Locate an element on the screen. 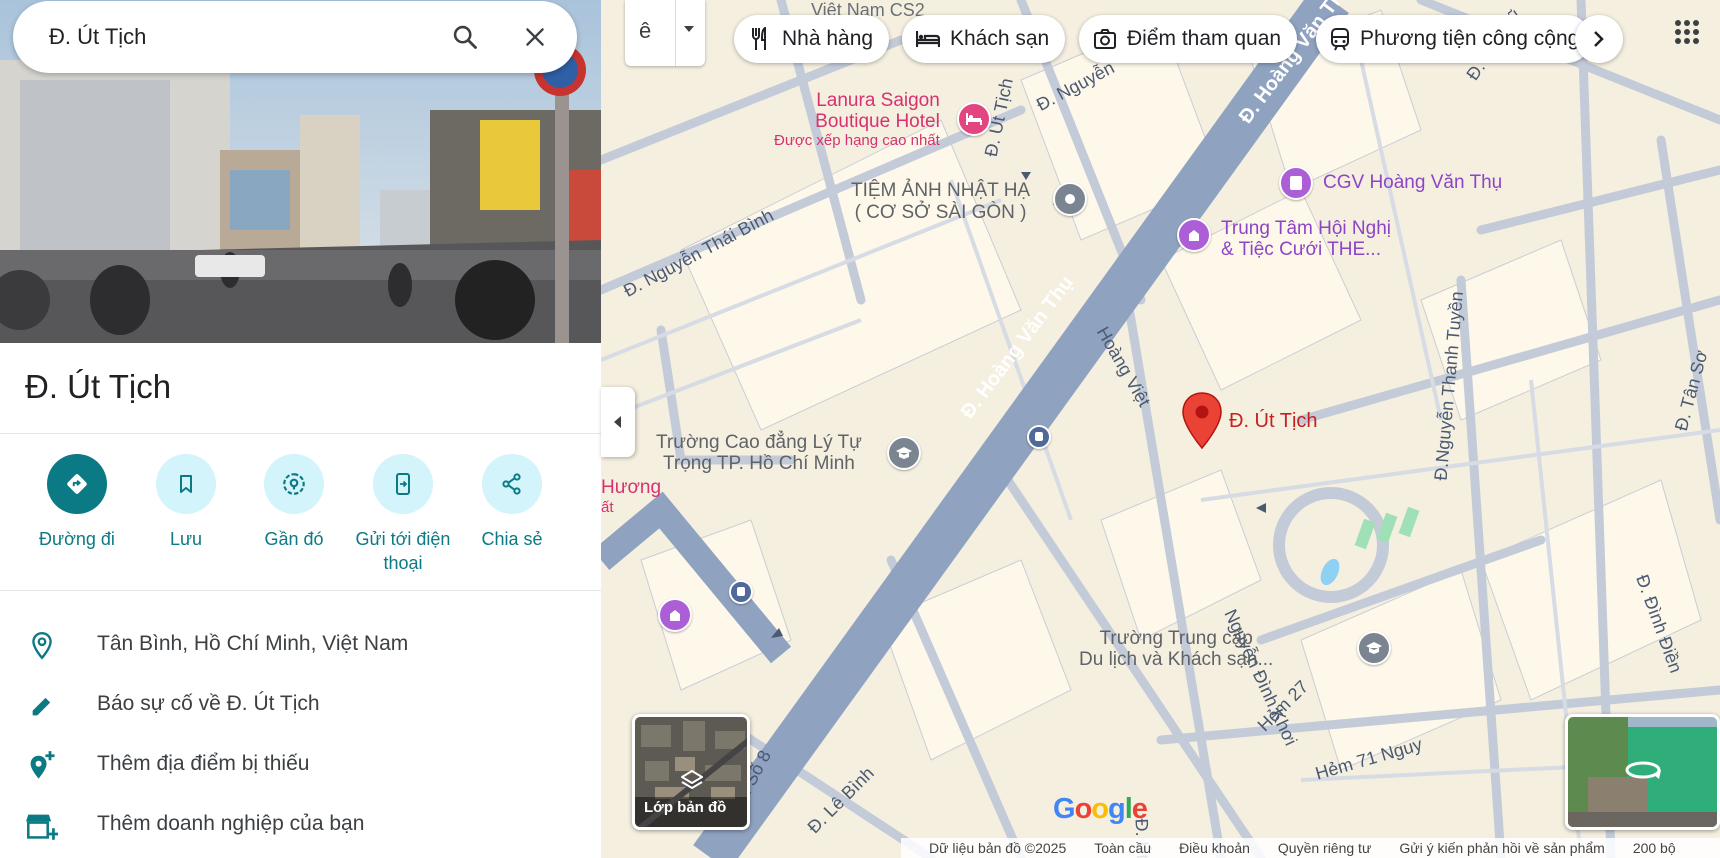  pin-icon is located at coordinates (1070, 199).